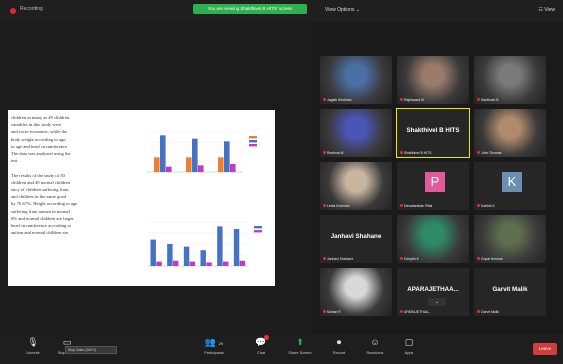 The height and width of the screenshot is (364, 563). I want to click on chat-button: 💬 Chat, so click(261, 345).